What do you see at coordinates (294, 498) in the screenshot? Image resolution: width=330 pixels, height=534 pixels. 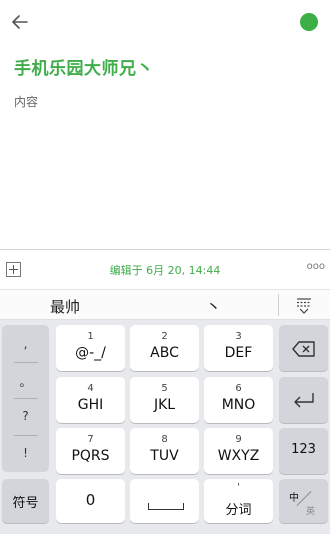 I see `lang-chinese-label: 中` at bounding box center [294, 498].